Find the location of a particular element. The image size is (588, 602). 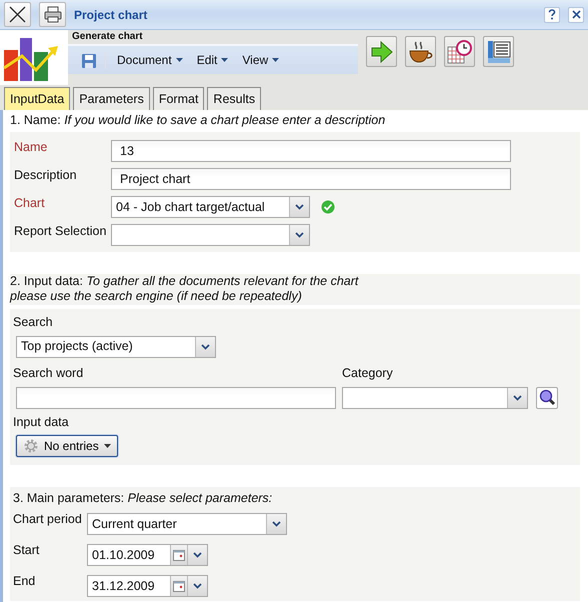

go-button is located at coordinates (381, 51).